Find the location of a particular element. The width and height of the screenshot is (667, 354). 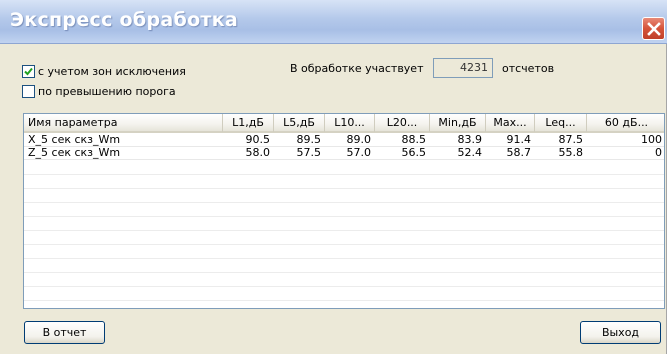

column-header-min: Min,дБ is located at coordinates (458, 123).